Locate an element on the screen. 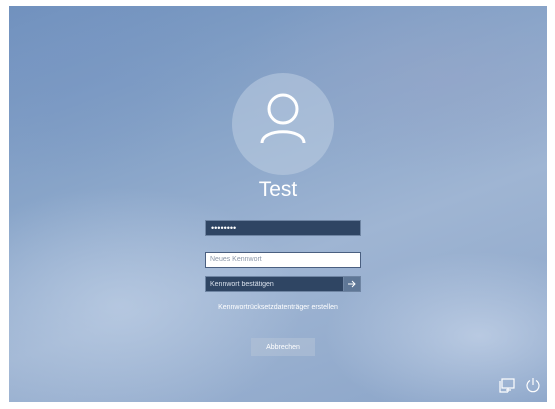 This screenshot has height=409, width=555. new-password-input is located at coordinates (283, 259).